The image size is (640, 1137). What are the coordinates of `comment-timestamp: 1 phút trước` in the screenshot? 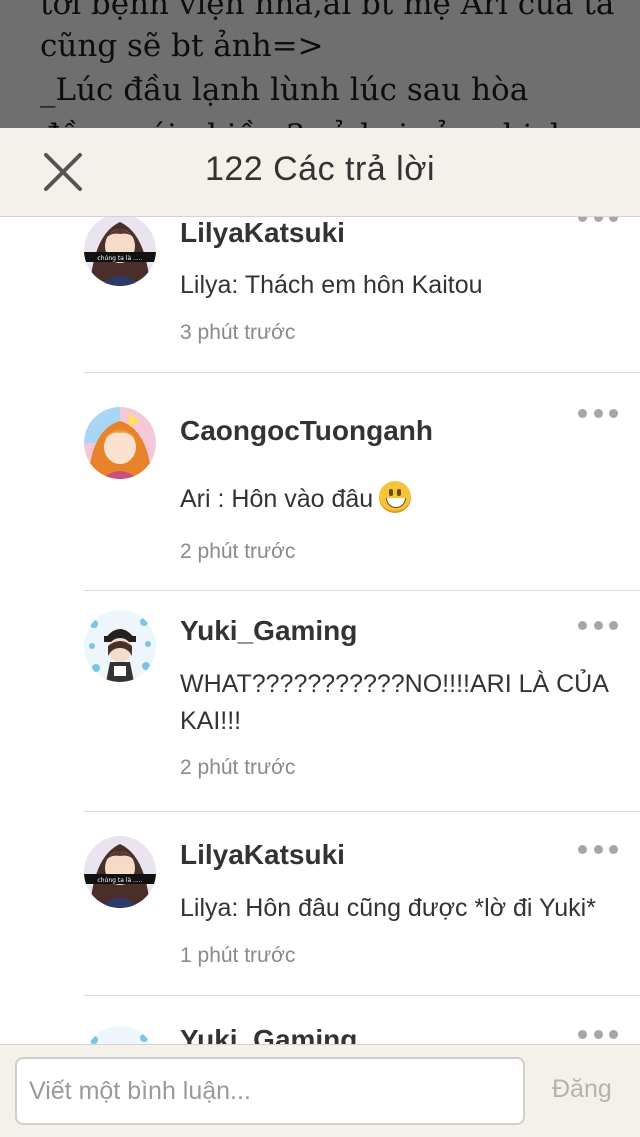 It's located at (238, 955).